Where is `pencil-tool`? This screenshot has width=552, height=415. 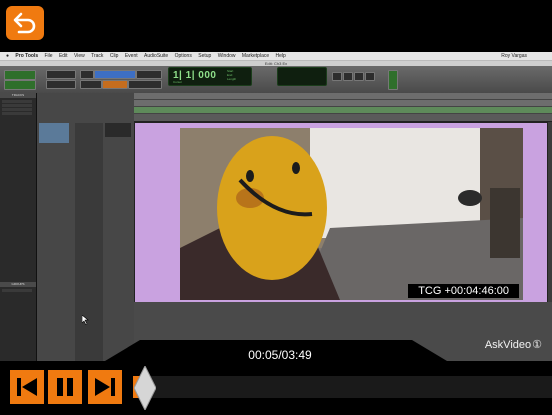
pencil-tool is located at coordinates (149, 74).